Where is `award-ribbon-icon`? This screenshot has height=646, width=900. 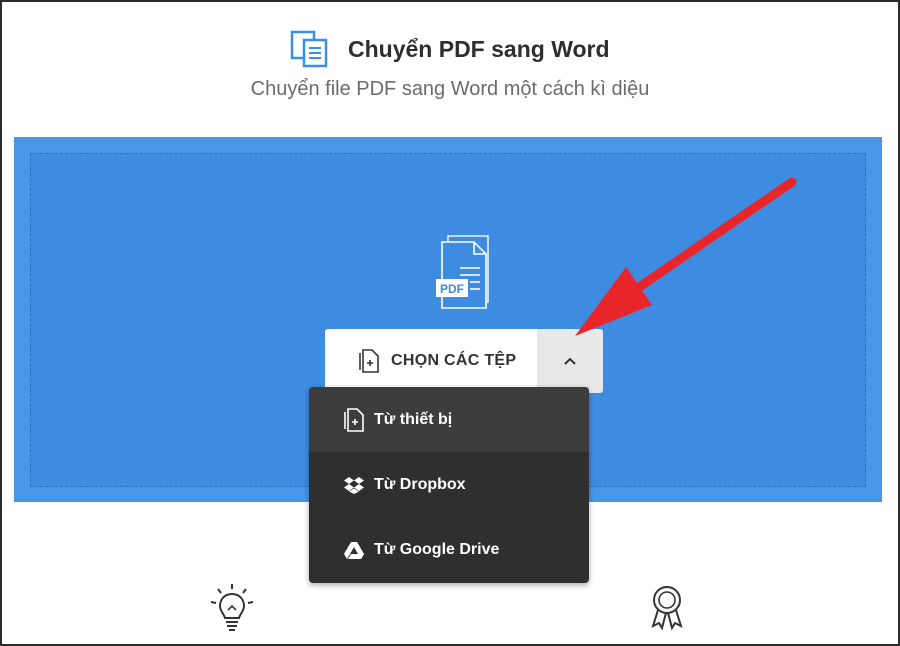 award-ribbon-icon is located at coordinates (667, 606).